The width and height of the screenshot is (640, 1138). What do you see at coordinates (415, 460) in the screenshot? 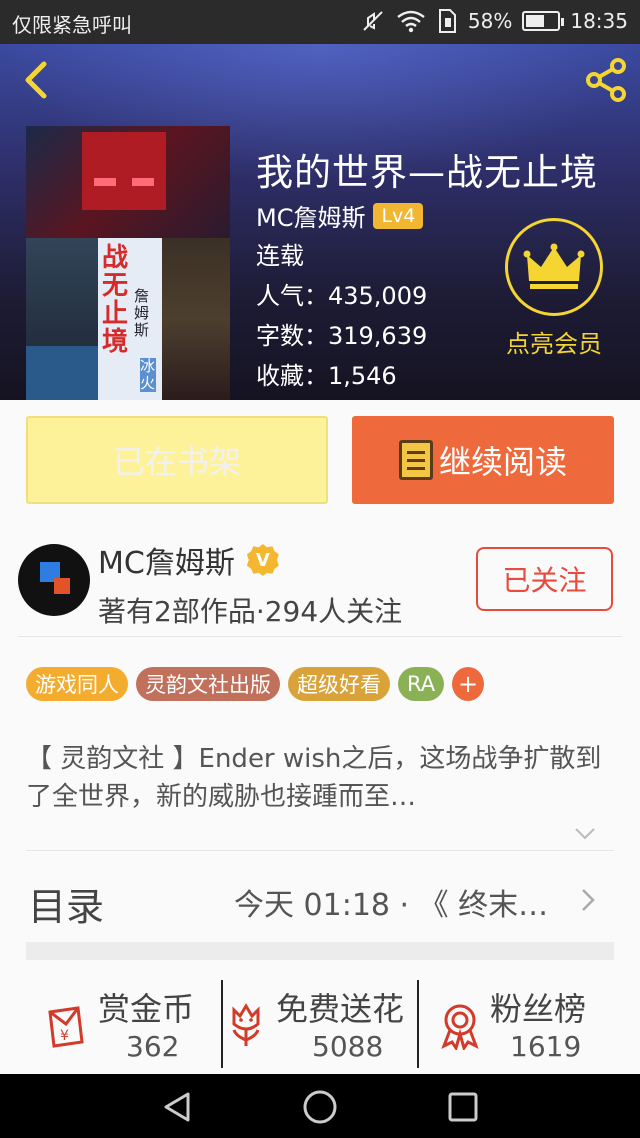
I see `book-icon` at bounding box center [415, 460].